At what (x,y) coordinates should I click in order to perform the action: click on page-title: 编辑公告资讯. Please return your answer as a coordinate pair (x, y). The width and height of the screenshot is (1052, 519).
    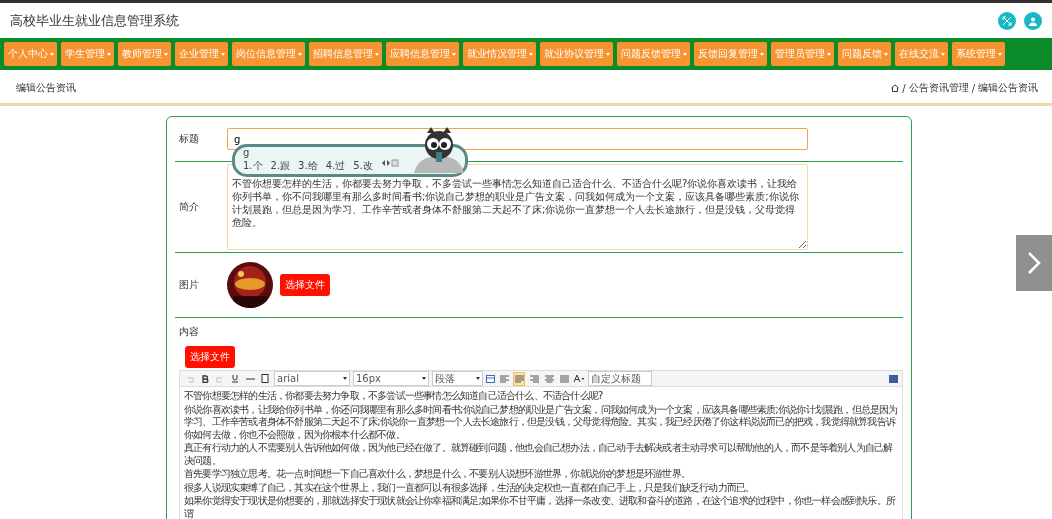
    Looking at the image, I should click on (46, 88).